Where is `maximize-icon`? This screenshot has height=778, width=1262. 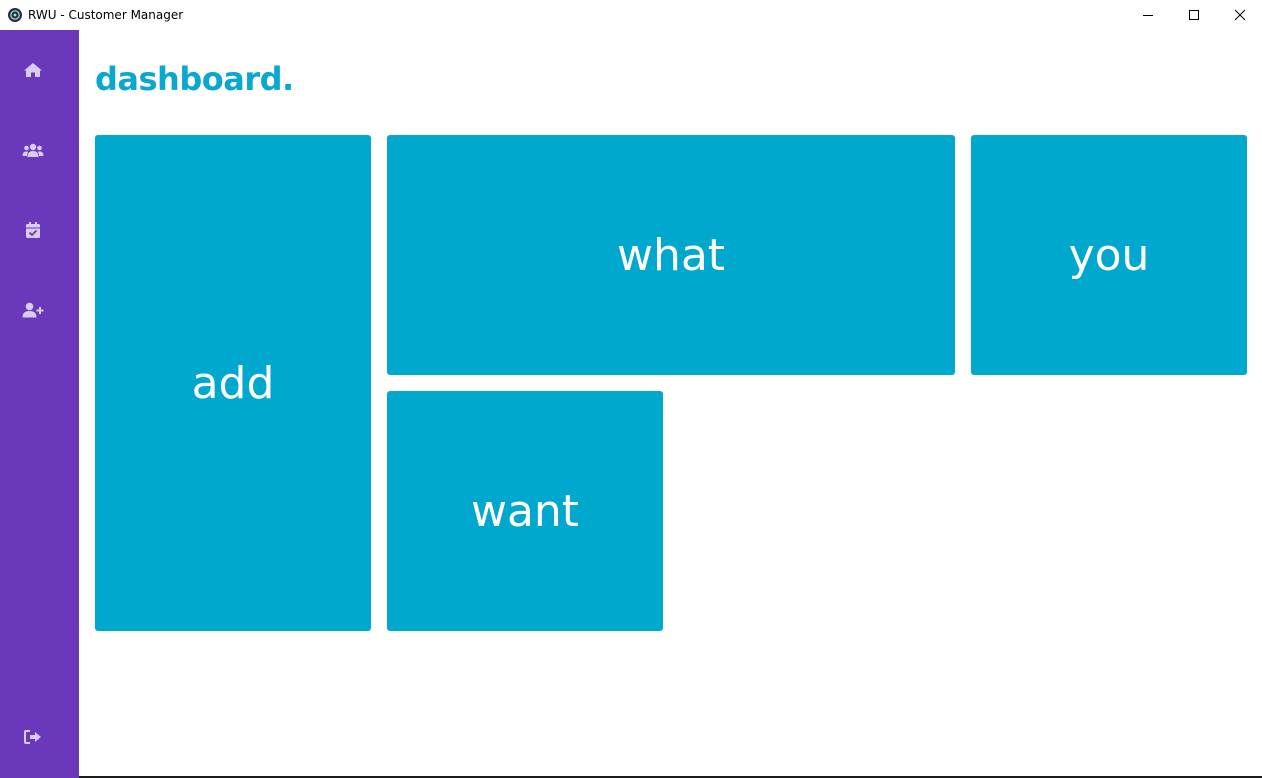 maximize-icon is located at coordinates (1194, 15).